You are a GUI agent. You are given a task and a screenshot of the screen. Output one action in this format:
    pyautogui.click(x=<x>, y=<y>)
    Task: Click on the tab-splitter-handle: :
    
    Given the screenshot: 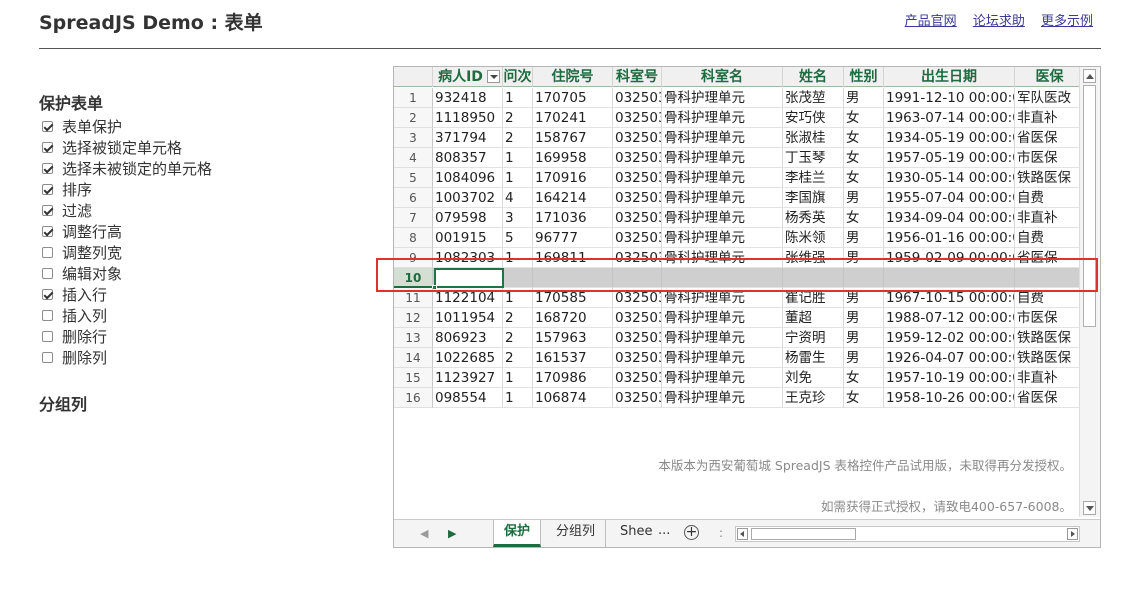 What is the action you would take?
    pyautogui.click(x=721, y=533)
    